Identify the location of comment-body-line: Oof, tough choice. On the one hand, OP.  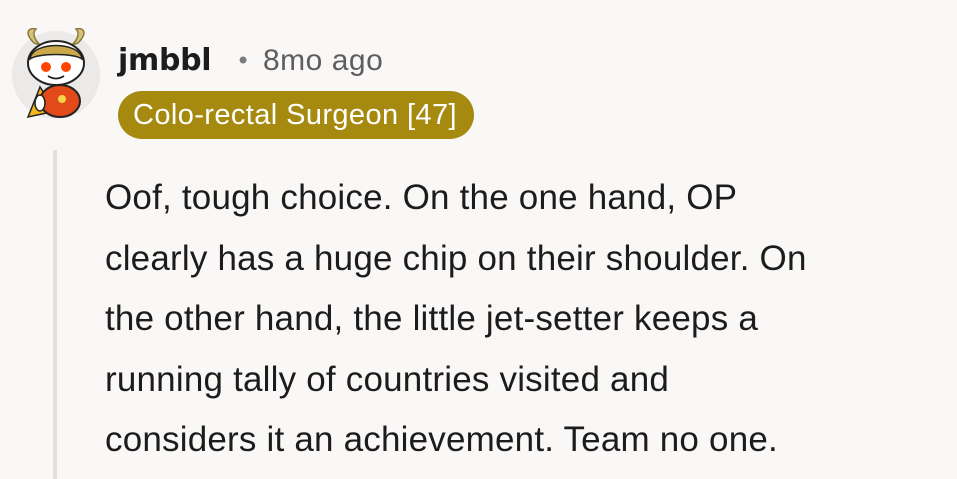
(421, 197).